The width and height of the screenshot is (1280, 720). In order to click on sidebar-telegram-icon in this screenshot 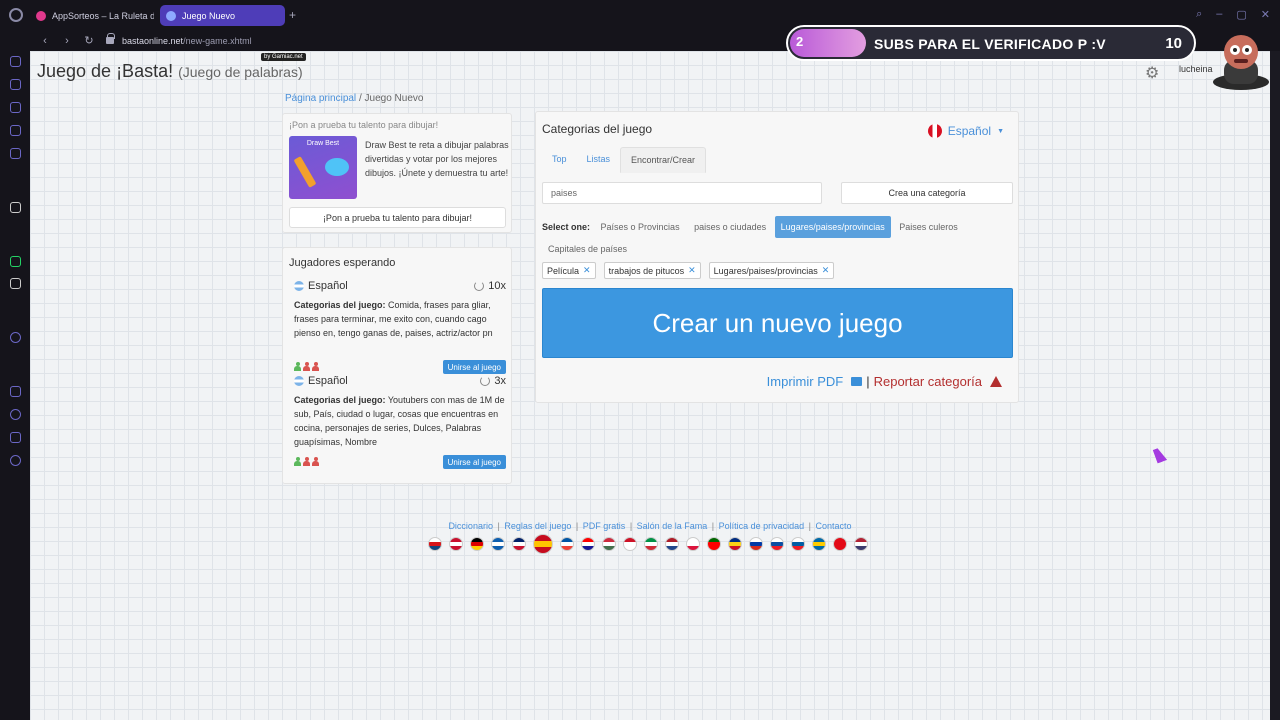, I will do `click(15, 130)`.